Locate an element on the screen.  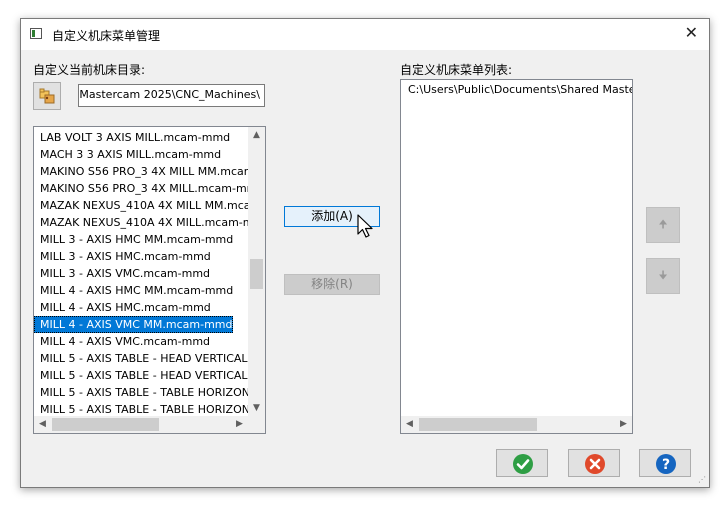
list-item: MILL 4 - AXIS VMC MM.mcam-mmd is located at coordinates (133, 324).